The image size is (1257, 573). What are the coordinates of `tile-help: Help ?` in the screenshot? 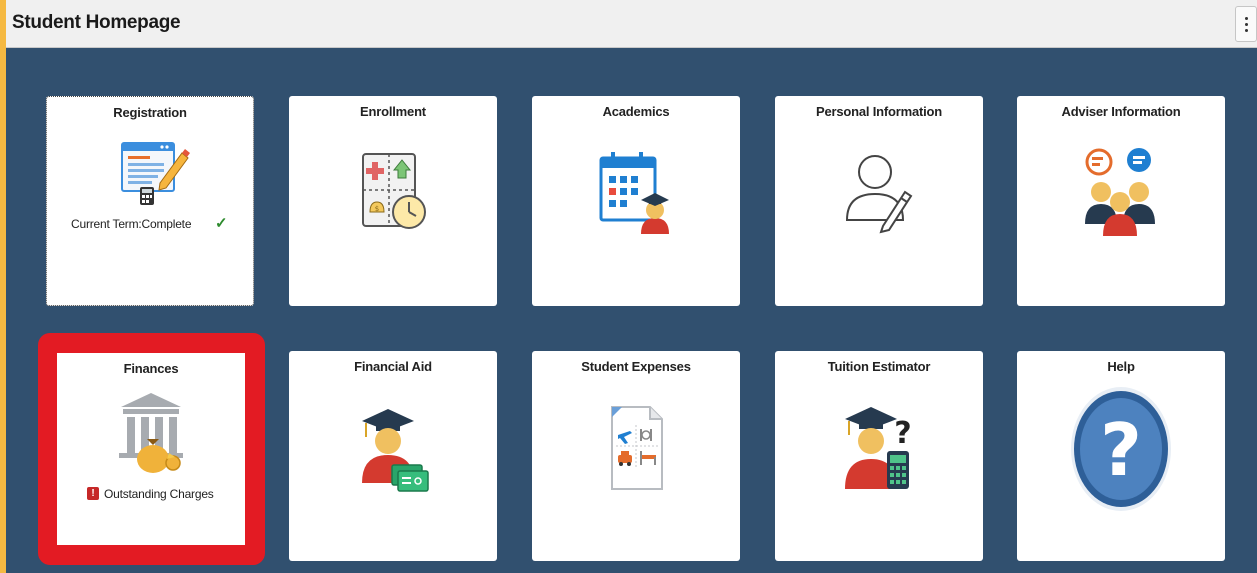 It's located at (1121, 456).